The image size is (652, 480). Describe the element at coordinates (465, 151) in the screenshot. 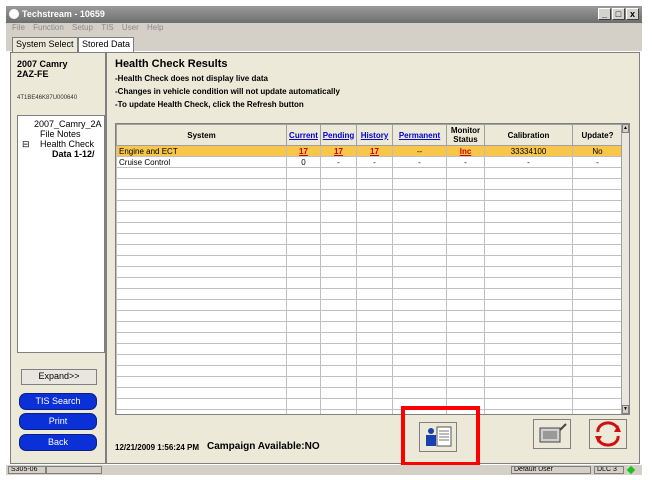

I see `cell-monitor-link: Inc` at that location.